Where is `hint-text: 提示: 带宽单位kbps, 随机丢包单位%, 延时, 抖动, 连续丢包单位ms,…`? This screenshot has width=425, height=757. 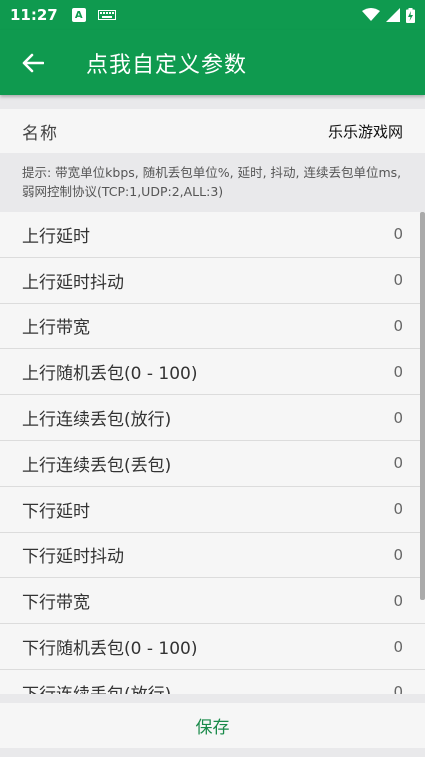
hint-text: 提示: 带宽单位kbps, 随机丢包单位%, 延时, 抖动, 连续丢包单位ms,… is located at coordinates (212, 182).